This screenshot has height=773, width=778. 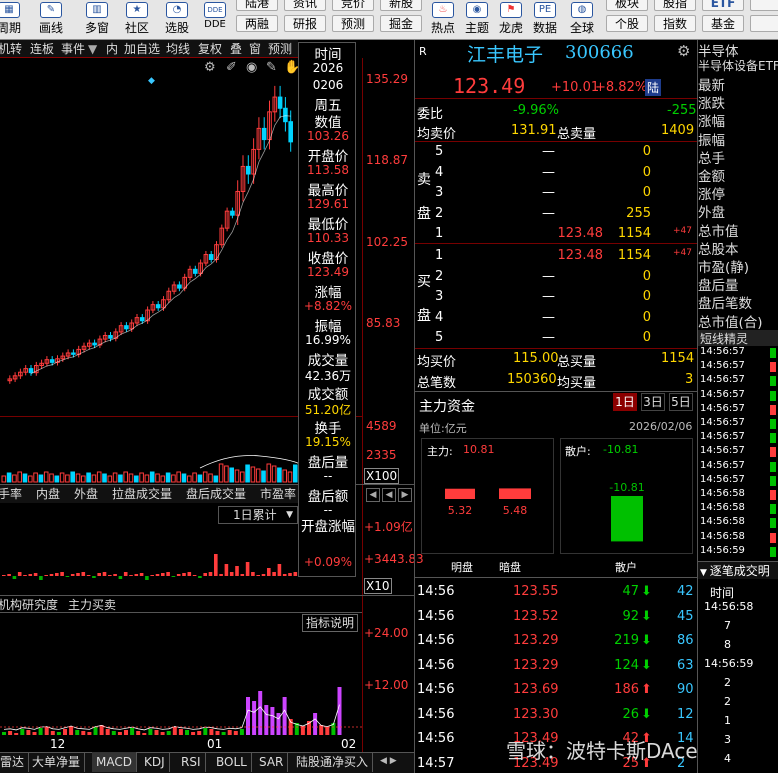 I want to click on tab-pull-vol: 拉盘成交量, so click(x=142, y=494).